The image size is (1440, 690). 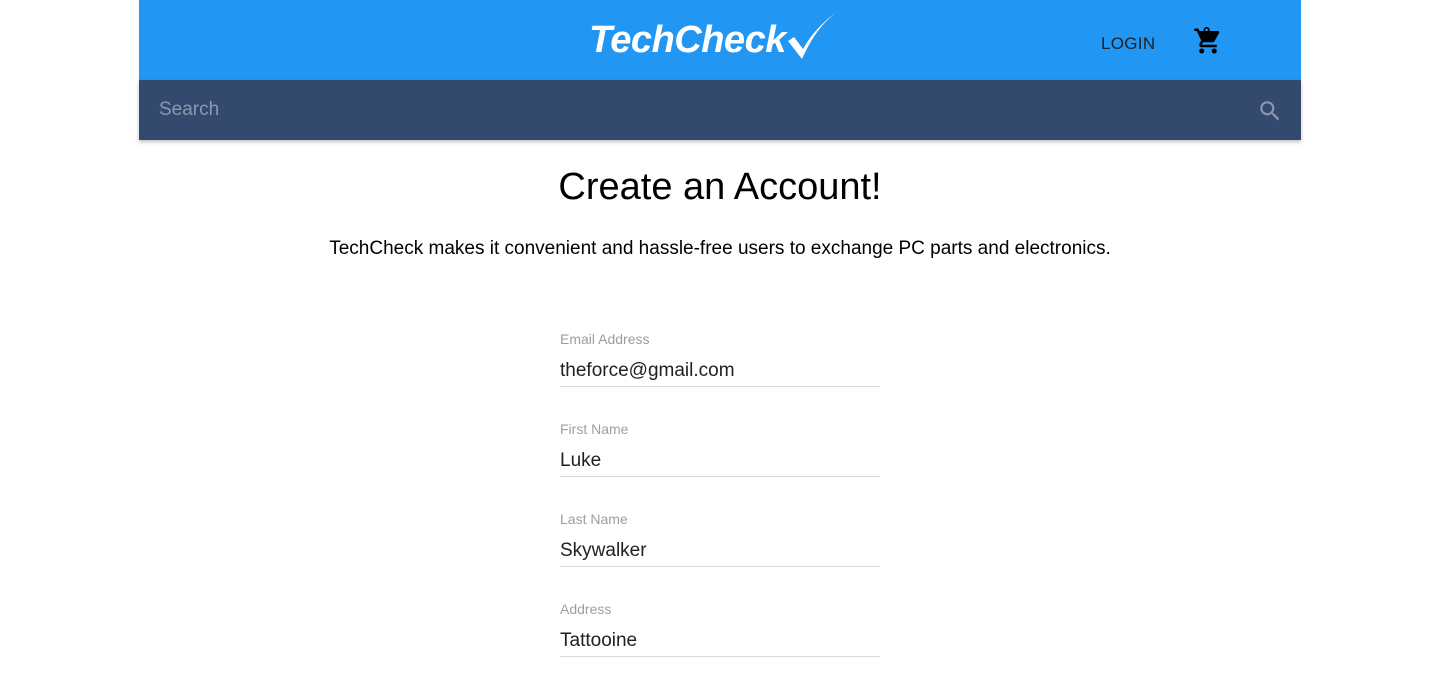 I want to click on checkmark-icon, so click(x=812, y=35).